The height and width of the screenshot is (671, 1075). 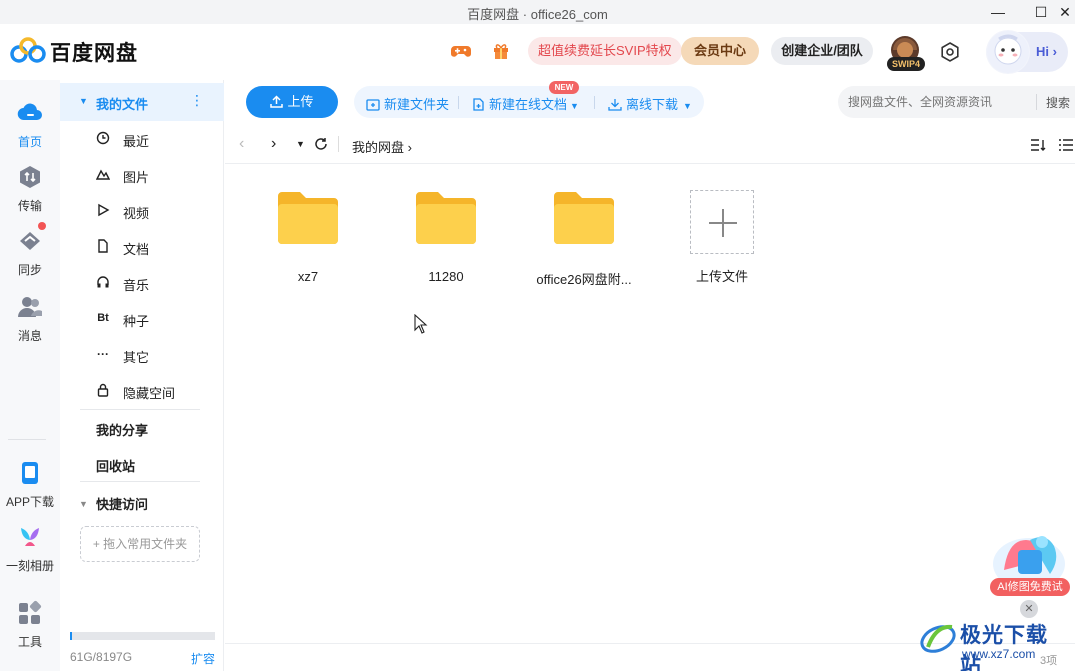 I want to click on offline-download-button: 离线下载 ▼, so click(x=650, y=103).